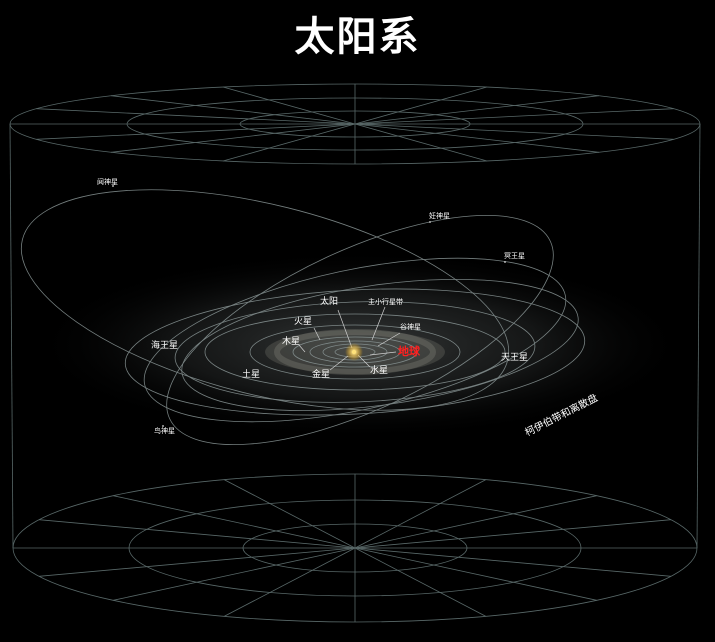  I want to click on label-ceres: 谷神星, so click(410, 327).